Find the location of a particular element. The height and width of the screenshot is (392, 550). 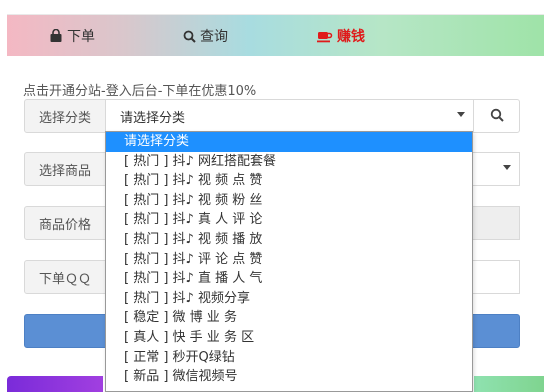

tab-query: 查询 is located at coordinates (205, 36).